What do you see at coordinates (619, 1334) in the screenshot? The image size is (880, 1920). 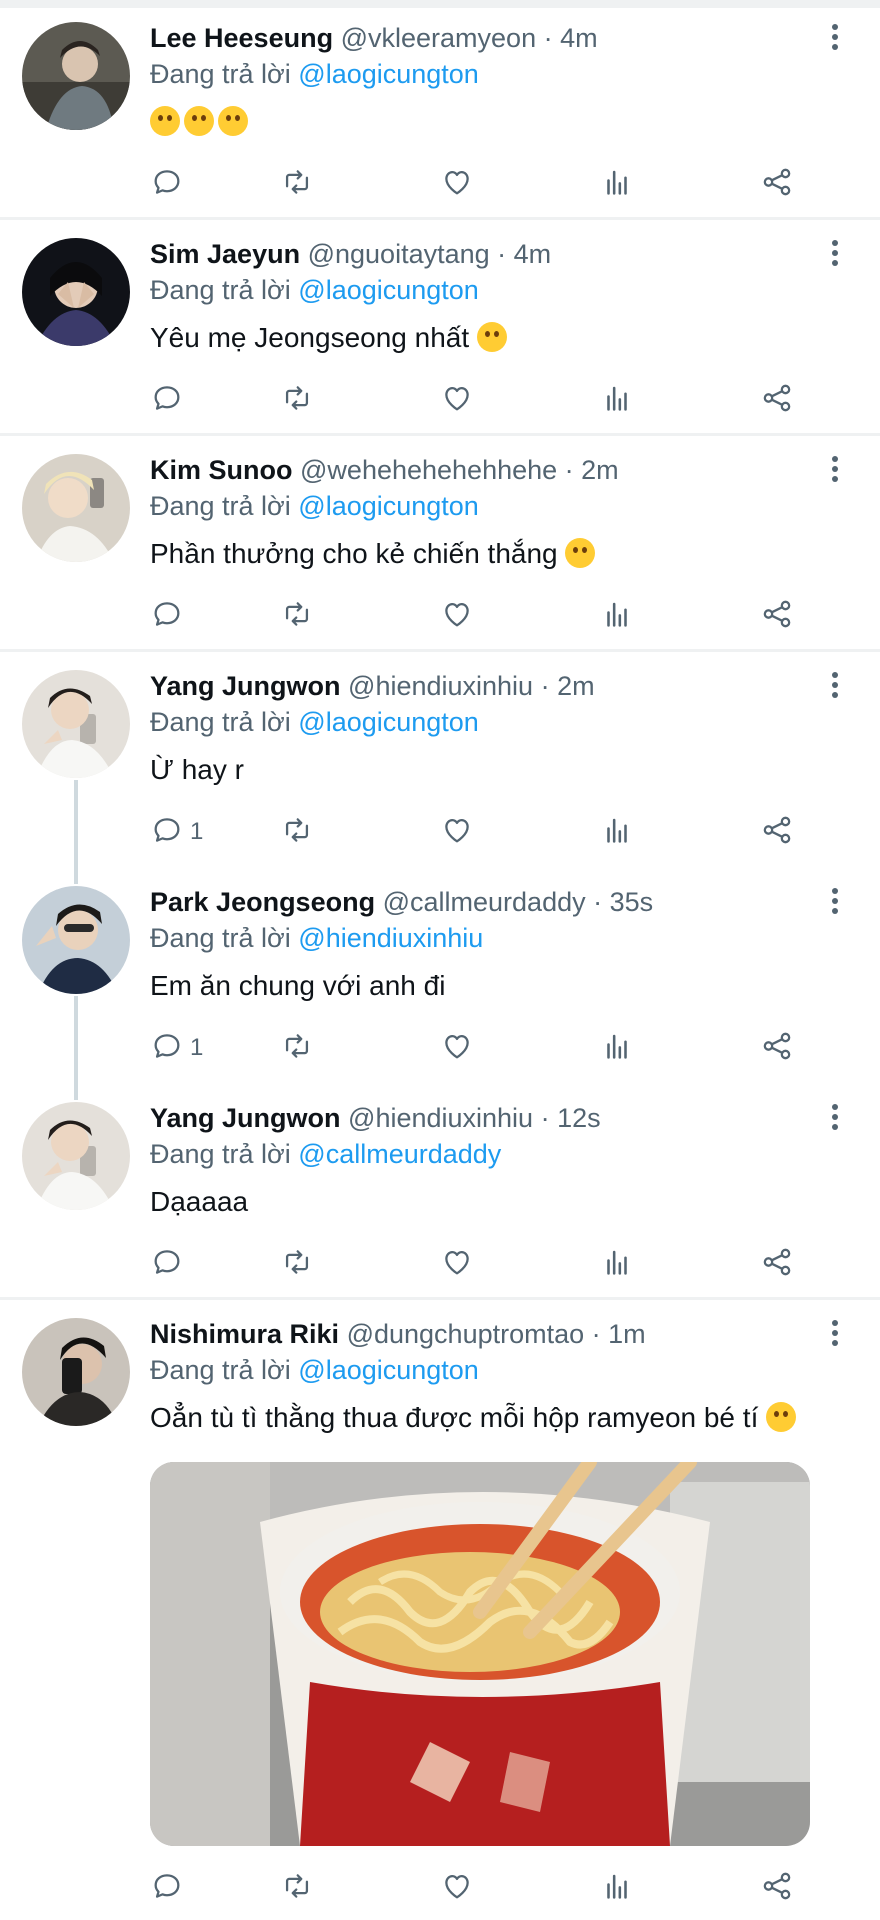 I see `timestamp: · 1m` at bounding box center [619, 1334].